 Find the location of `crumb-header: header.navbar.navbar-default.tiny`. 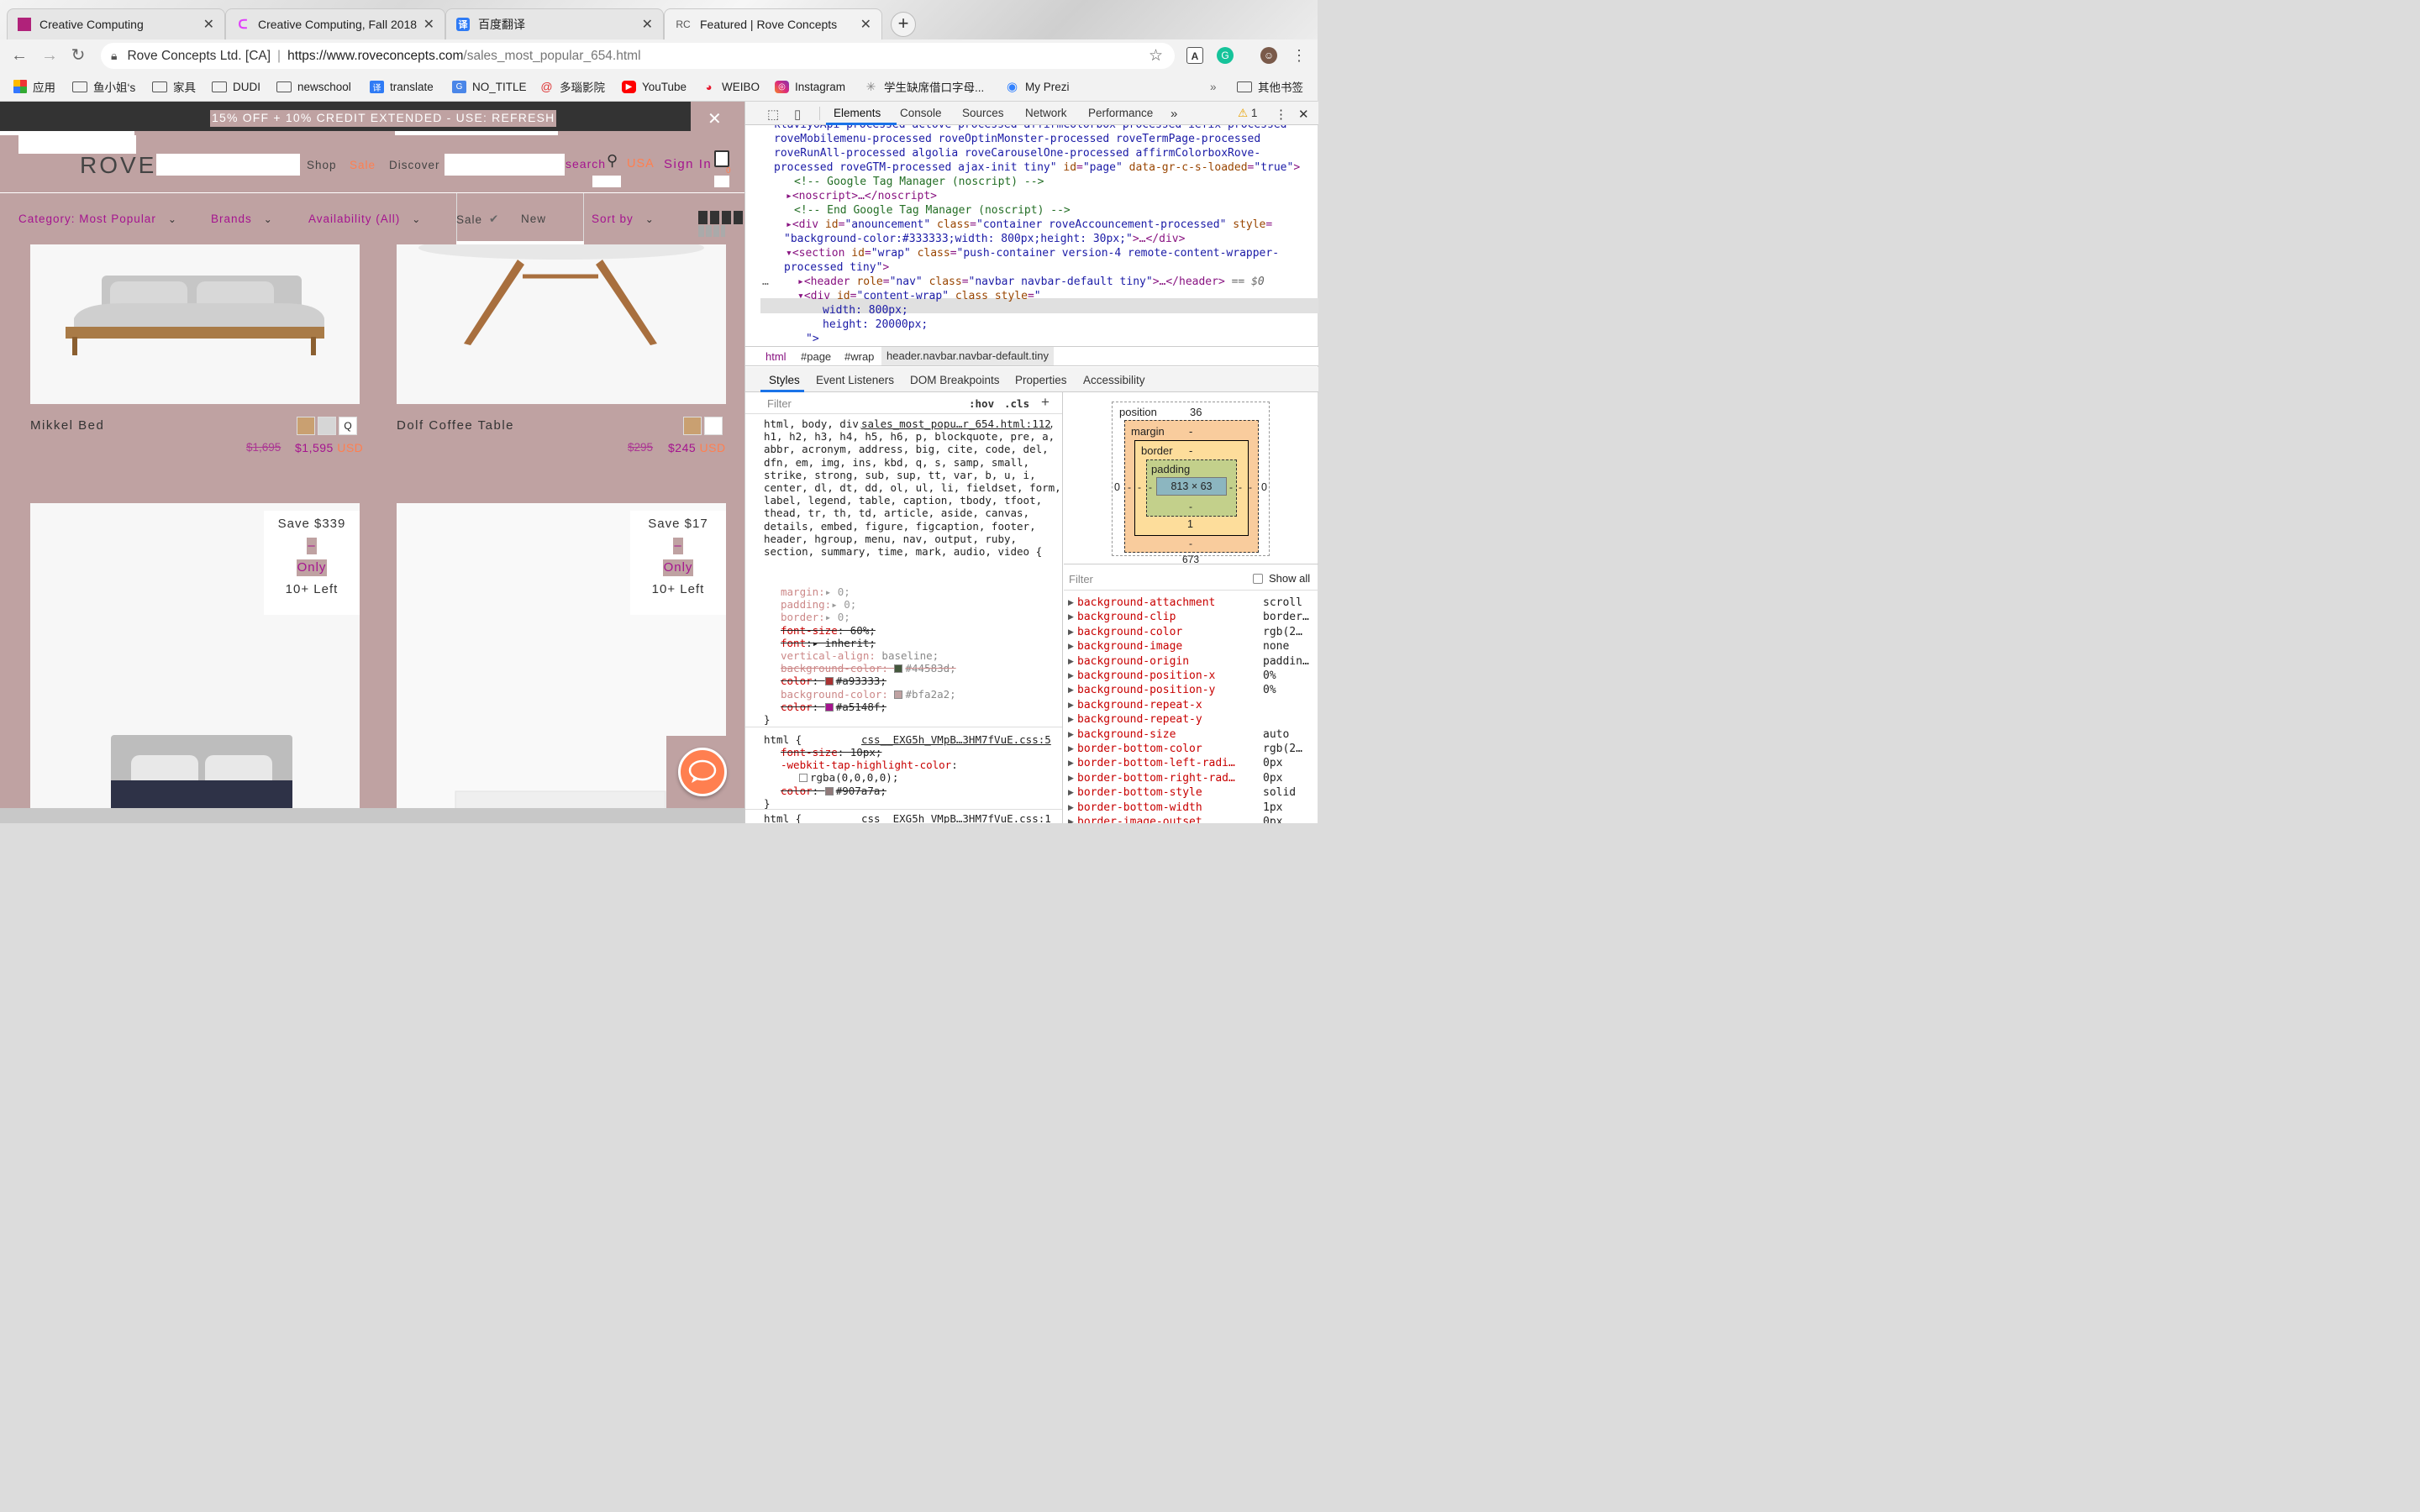

crumb-header: header.navbar.navbar-default.tiny is located at coordinates (967, 356).